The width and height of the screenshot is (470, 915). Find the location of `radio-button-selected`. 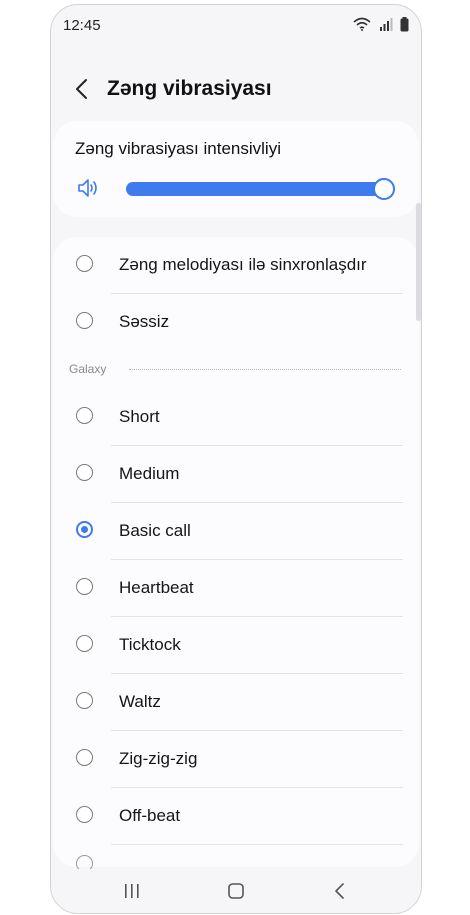

radio-button-selected is located at coordinates (84, 529).